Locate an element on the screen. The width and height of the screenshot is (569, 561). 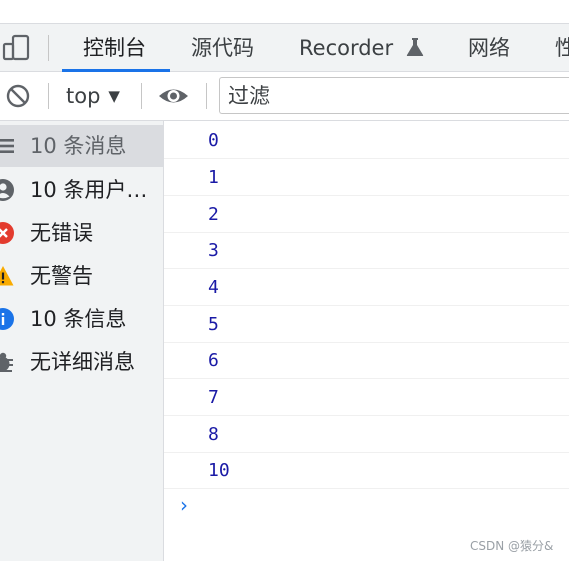
info-icon is located at coordinates (7, 319).